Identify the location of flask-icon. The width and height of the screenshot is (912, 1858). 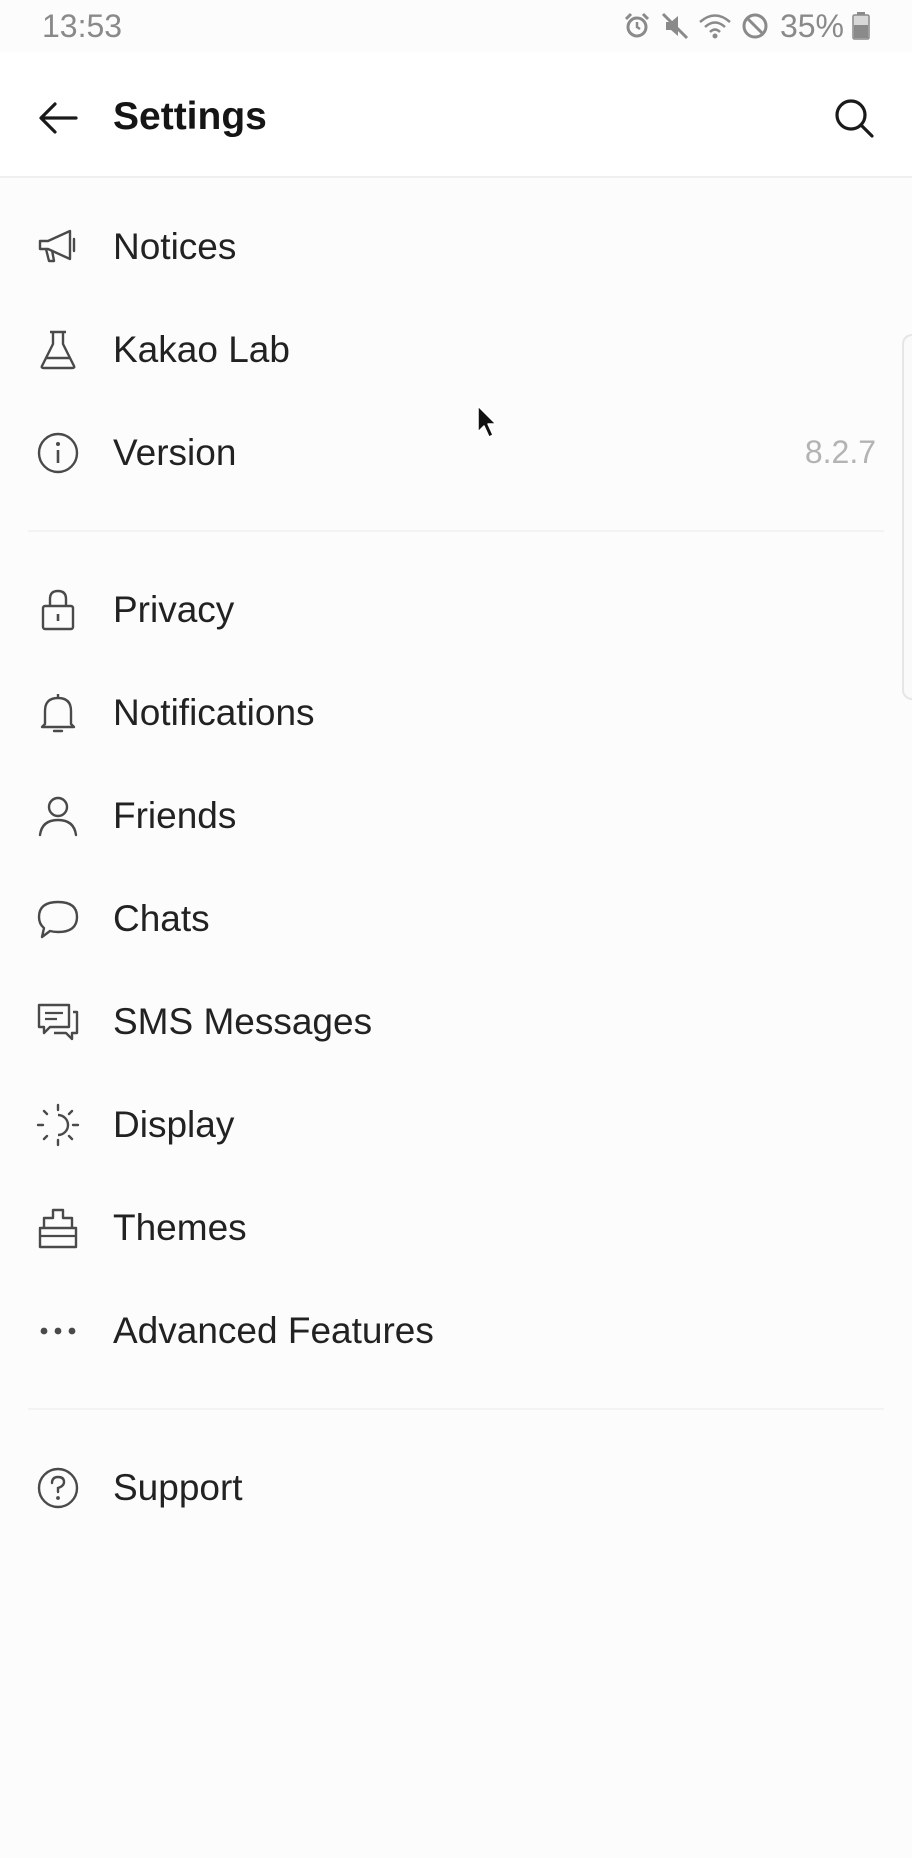
(58, 350).